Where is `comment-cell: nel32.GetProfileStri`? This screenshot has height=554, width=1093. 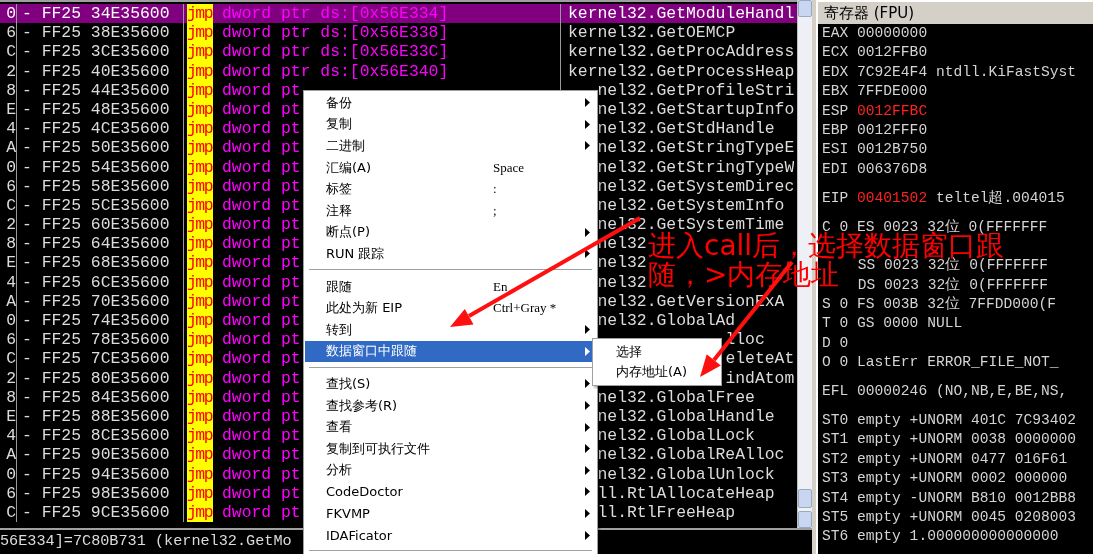 comment-cell: nel32.GetProfileStri is located at coordinates (696, 90).